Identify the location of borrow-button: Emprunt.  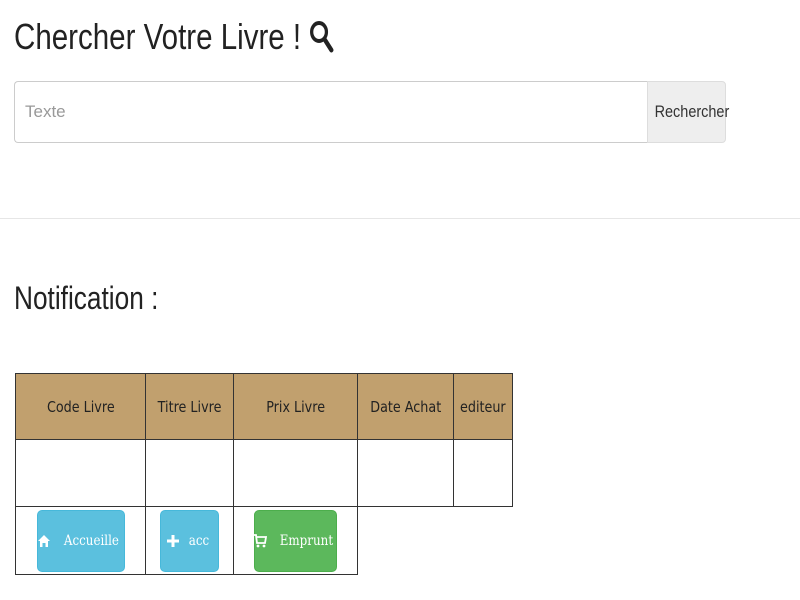
(295, 540).